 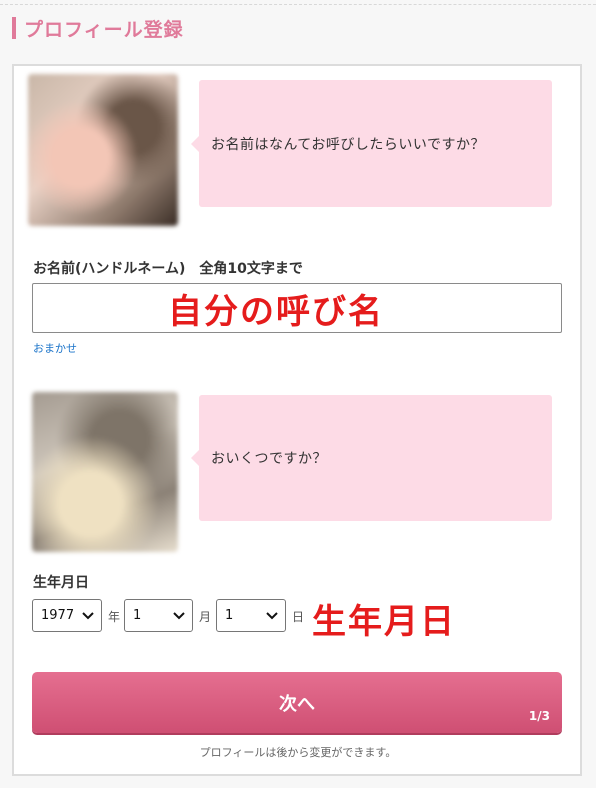 What do you see at coordinates (61, 583) in the screenshot?
I see `birthdate-label: 生年月日` at bounding box center [61, 583].